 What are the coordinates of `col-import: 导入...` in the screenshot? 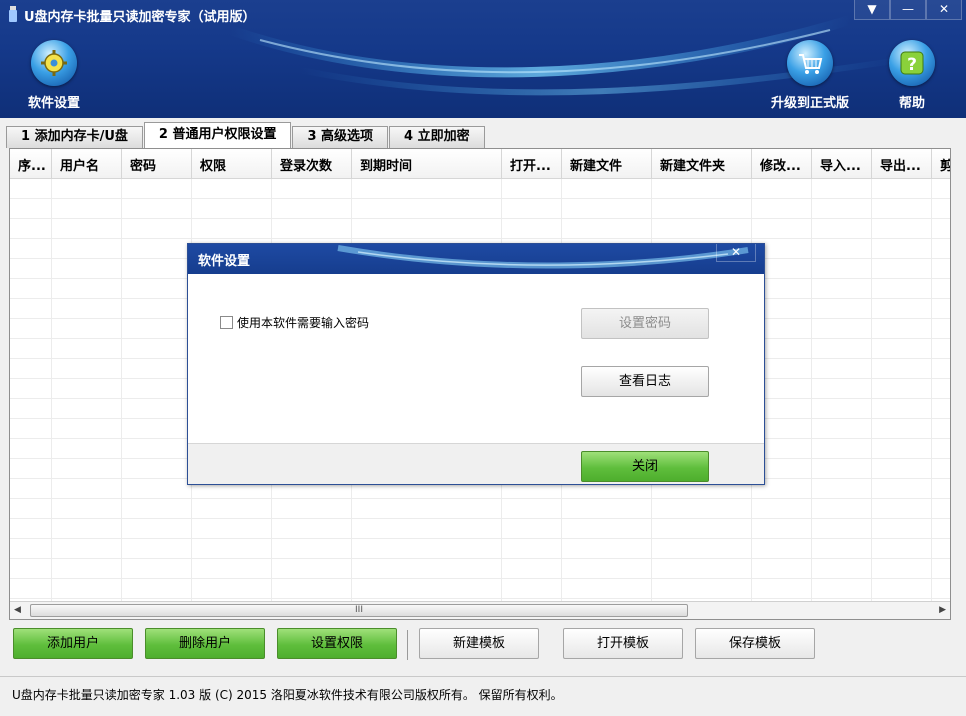 It's located at (842, 163).